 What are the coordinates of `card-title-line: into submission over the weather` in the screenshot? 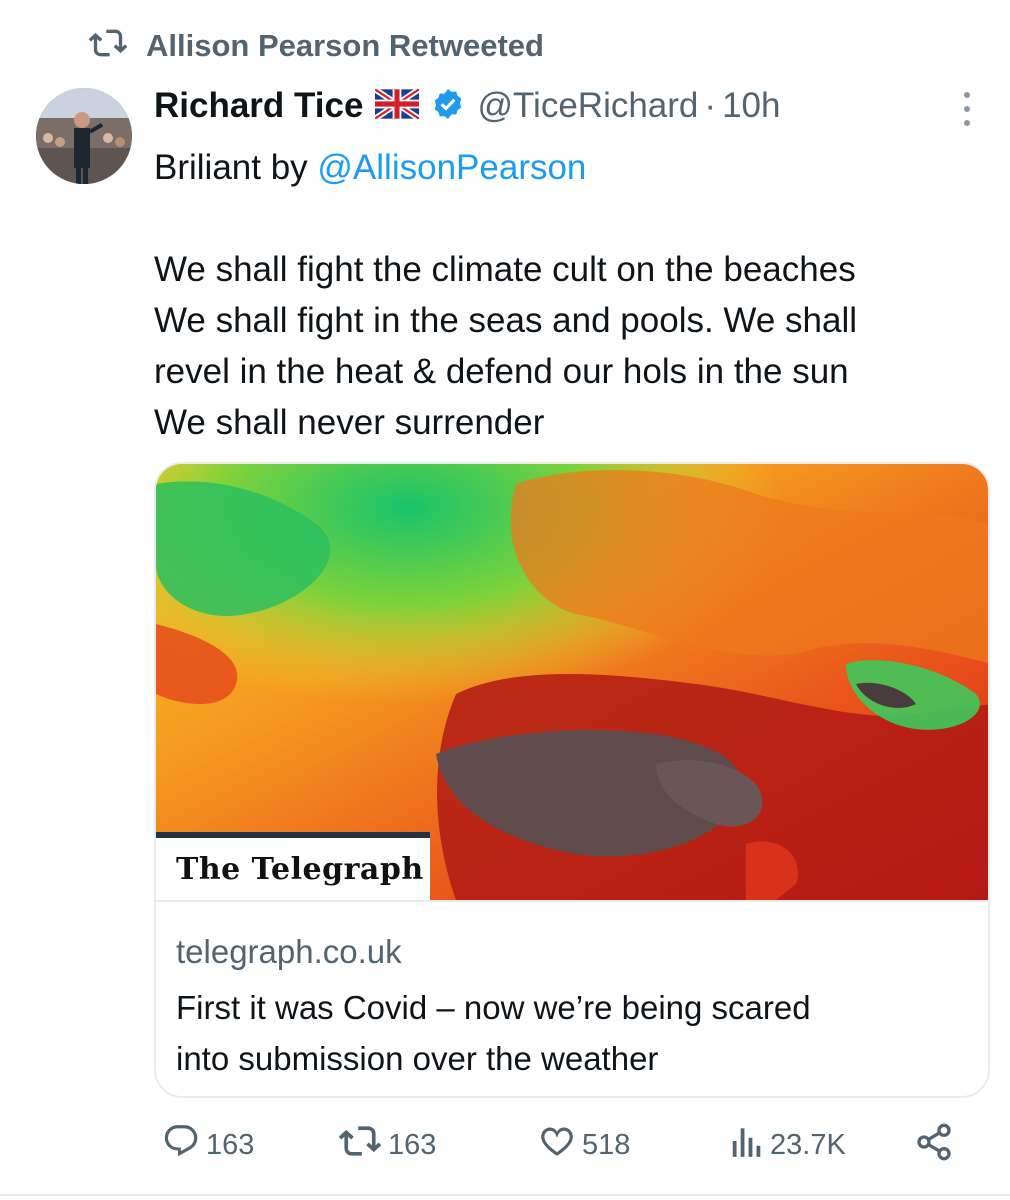 It's located at (417, 1058).